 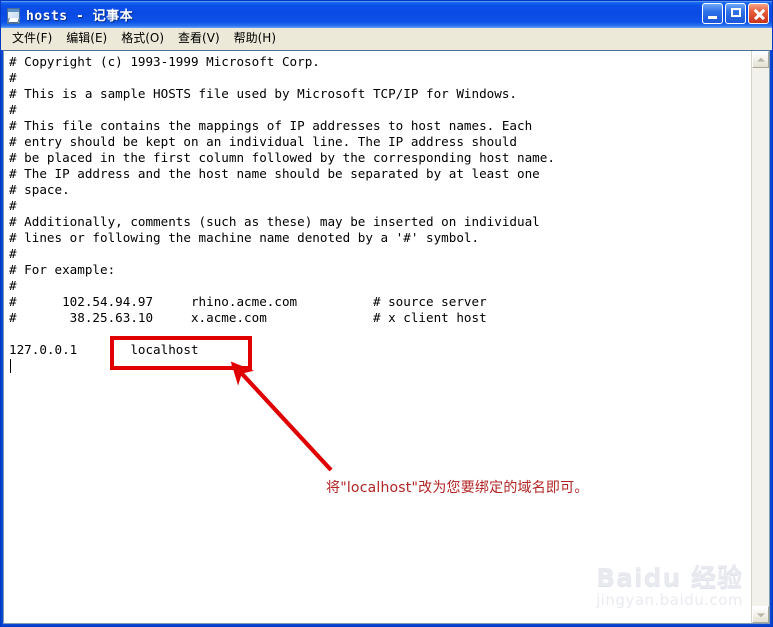 I want to click on menu-item-format: 格式(O), so click(x=142, y=39).